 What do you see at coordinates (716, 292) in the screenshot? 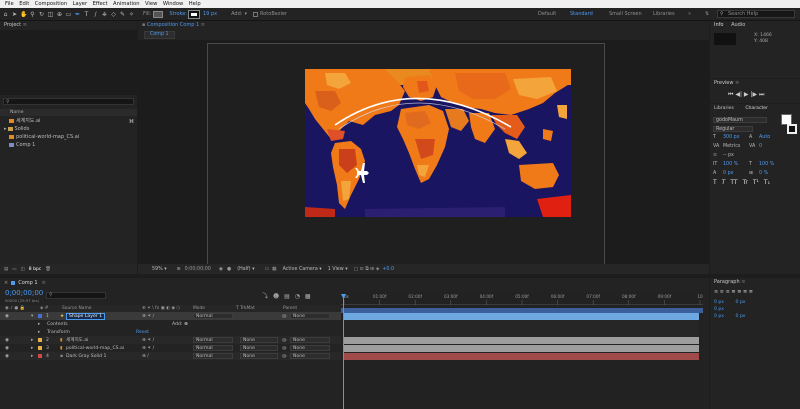
I see `align-left-icon: ≡` at bounding box center [716, 292].